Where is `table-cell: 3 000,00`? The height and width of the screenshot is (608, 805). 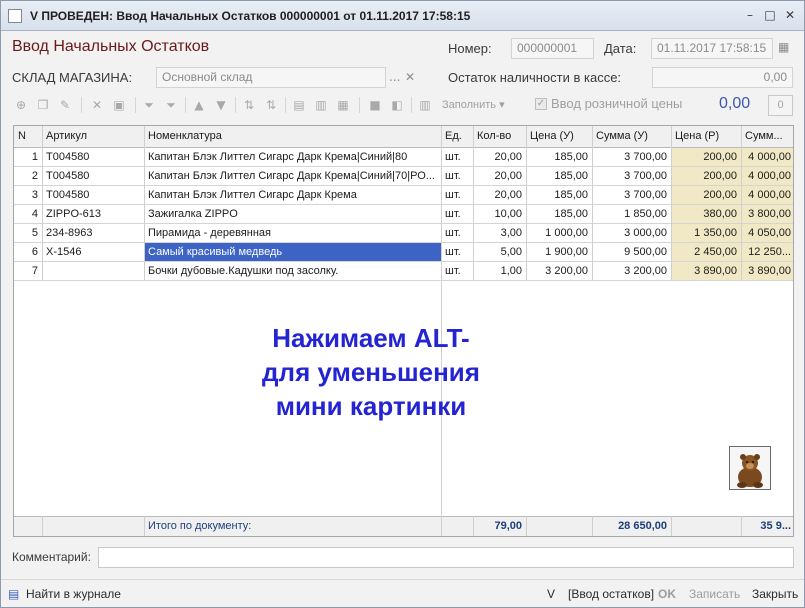 table-cell: 3 000,00 is located at coordinates (631, 233).